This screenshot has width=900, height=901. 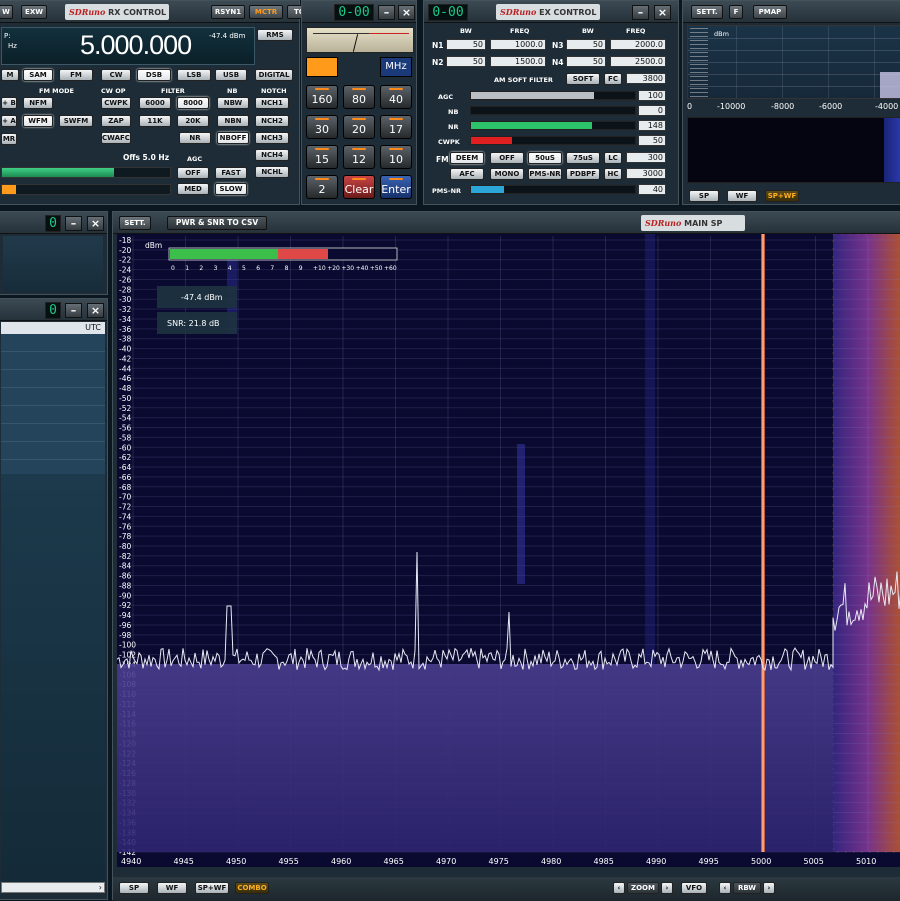 What do you see at coordinates (154, 75) in the screenshot?
I see `mode-dsb-button: DSB` at bounding box center [154, 75].